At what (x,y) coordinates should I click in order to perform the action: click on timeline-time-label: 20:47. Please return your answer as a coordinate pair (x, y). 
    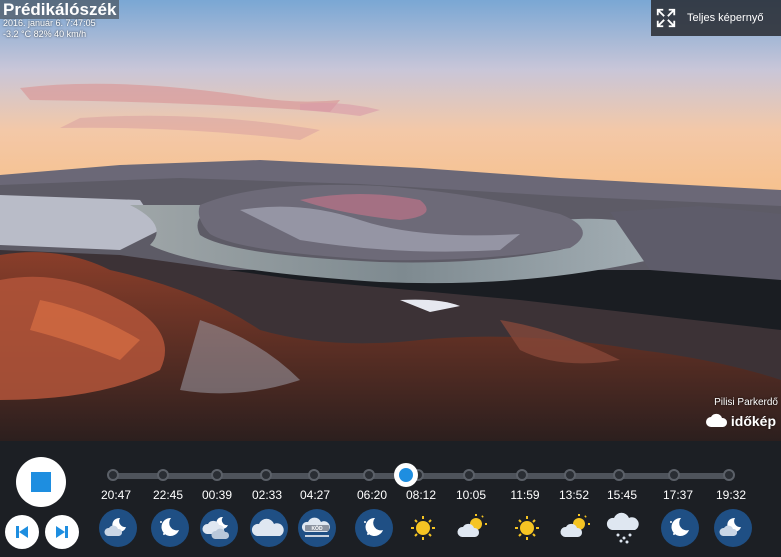
    Looking at the image, I should click on (116, 495).